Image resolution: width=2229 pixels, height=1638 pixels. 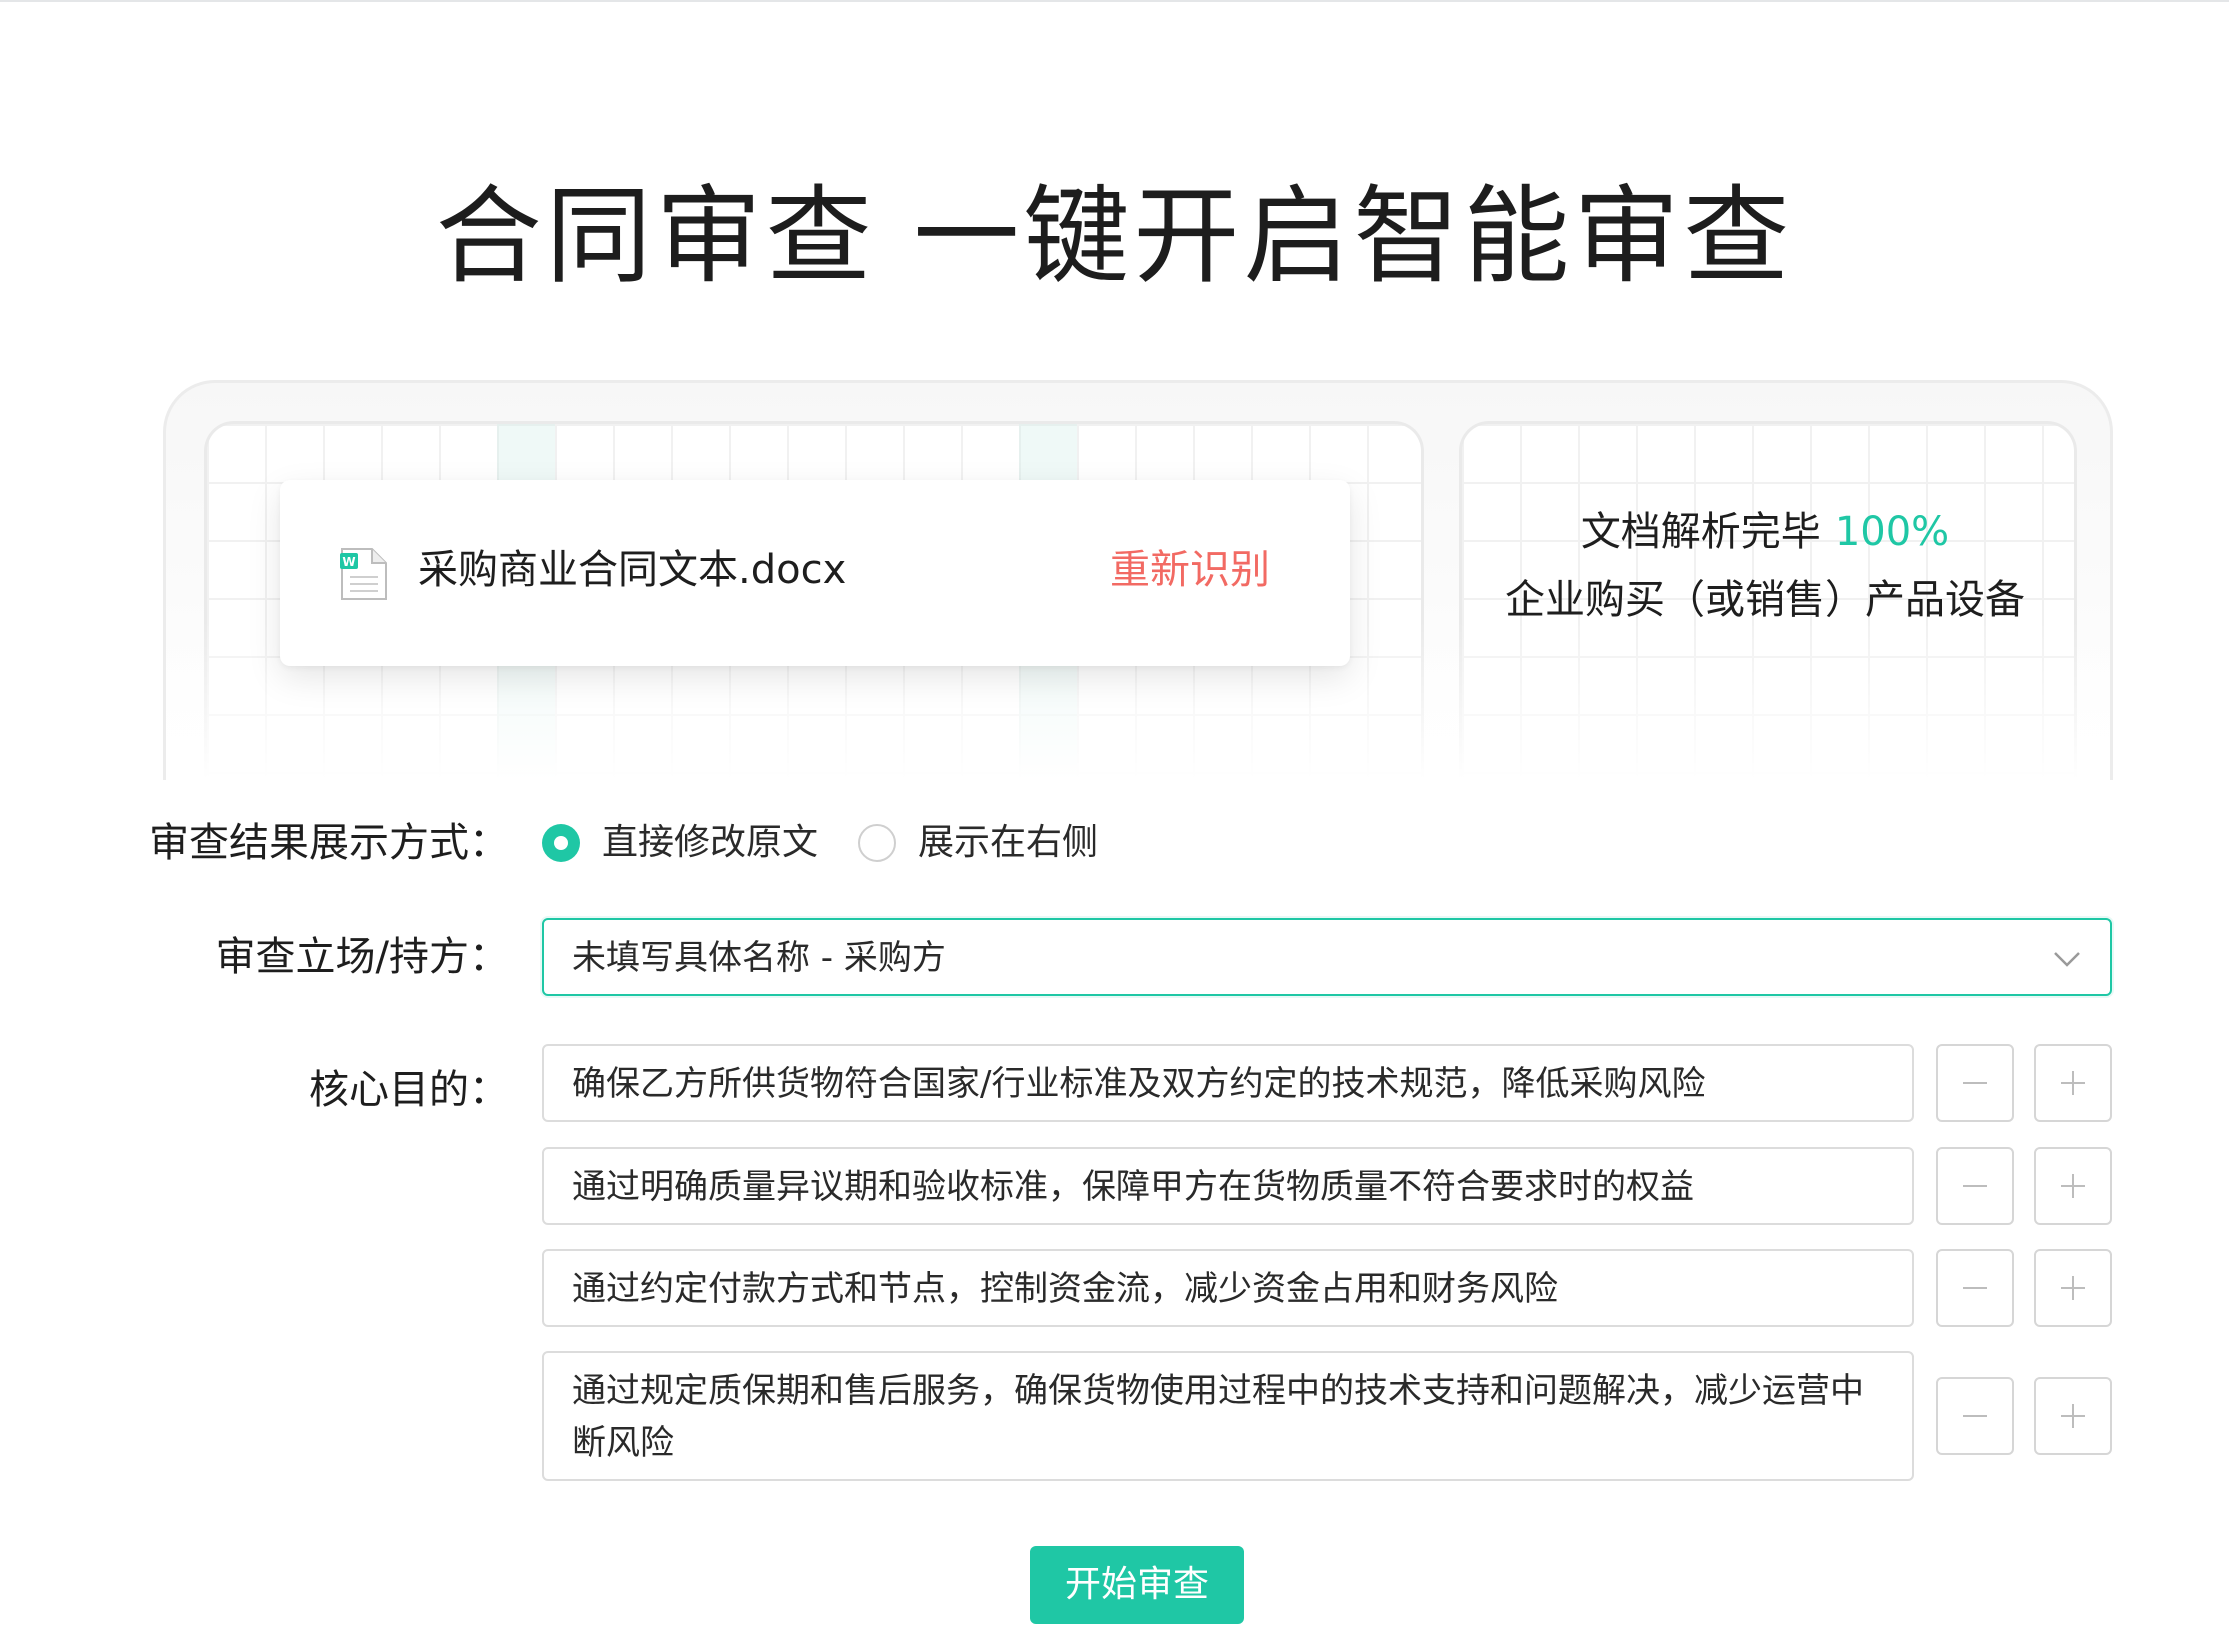 What do you see at coordinates (1228, 1186) in the screenshot?
I see `goal-input-2: 通过明确质量异议期和验收标准，保障甲方在货物质量不符合要求时的权益` at bounding box center [1228, 1186].